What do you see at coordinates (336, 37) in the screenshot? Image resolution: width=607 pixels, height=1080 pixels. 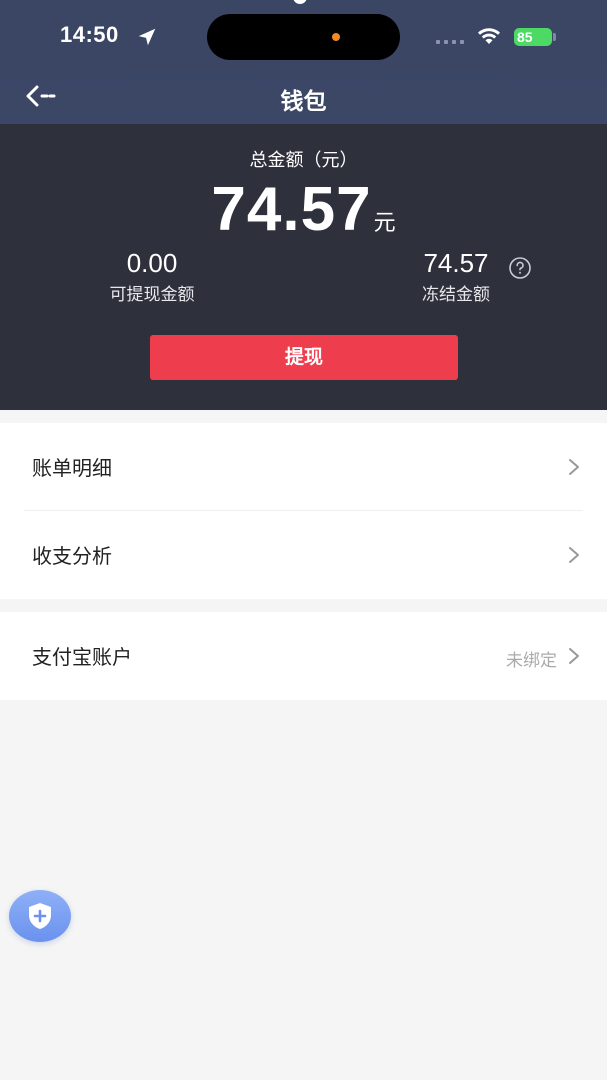 I see `island-indicator-dot` at bounding box center [336, 37].